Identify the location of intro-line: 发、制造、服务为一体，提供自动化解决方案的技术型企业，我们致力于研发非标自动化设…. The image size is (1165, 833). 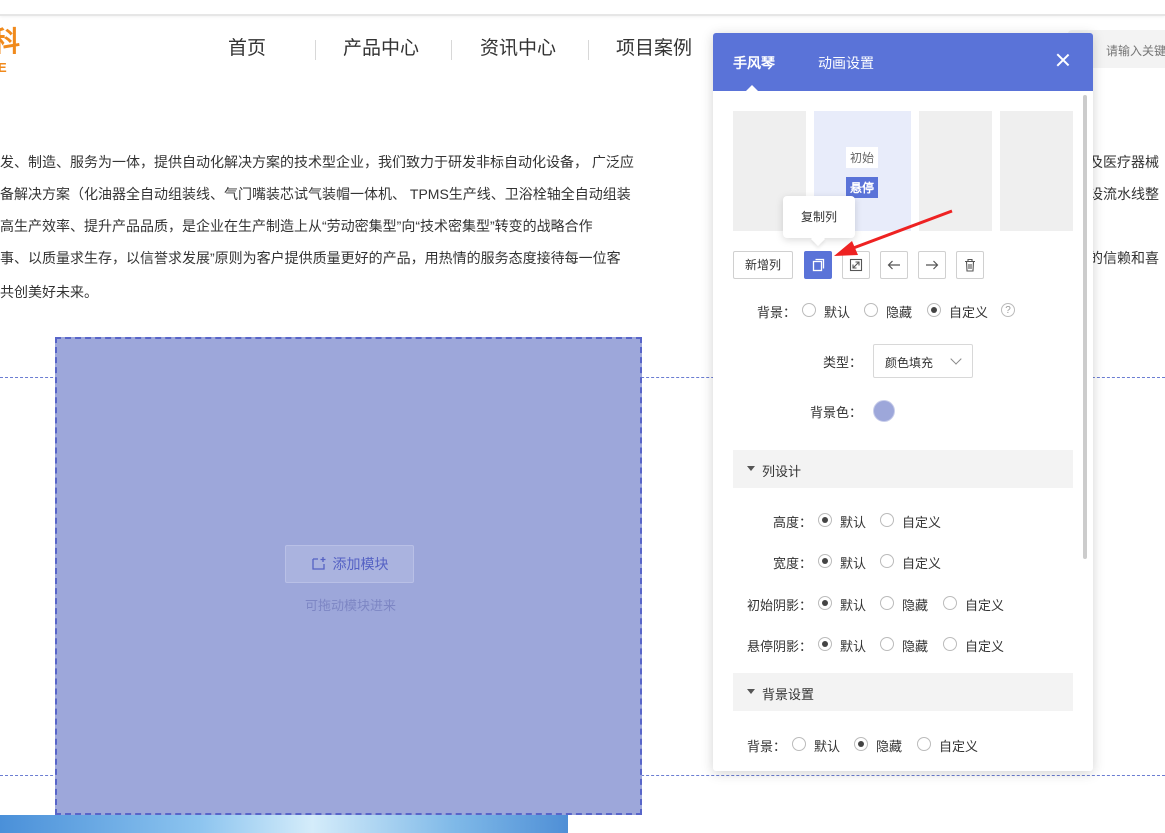
(317, 162).